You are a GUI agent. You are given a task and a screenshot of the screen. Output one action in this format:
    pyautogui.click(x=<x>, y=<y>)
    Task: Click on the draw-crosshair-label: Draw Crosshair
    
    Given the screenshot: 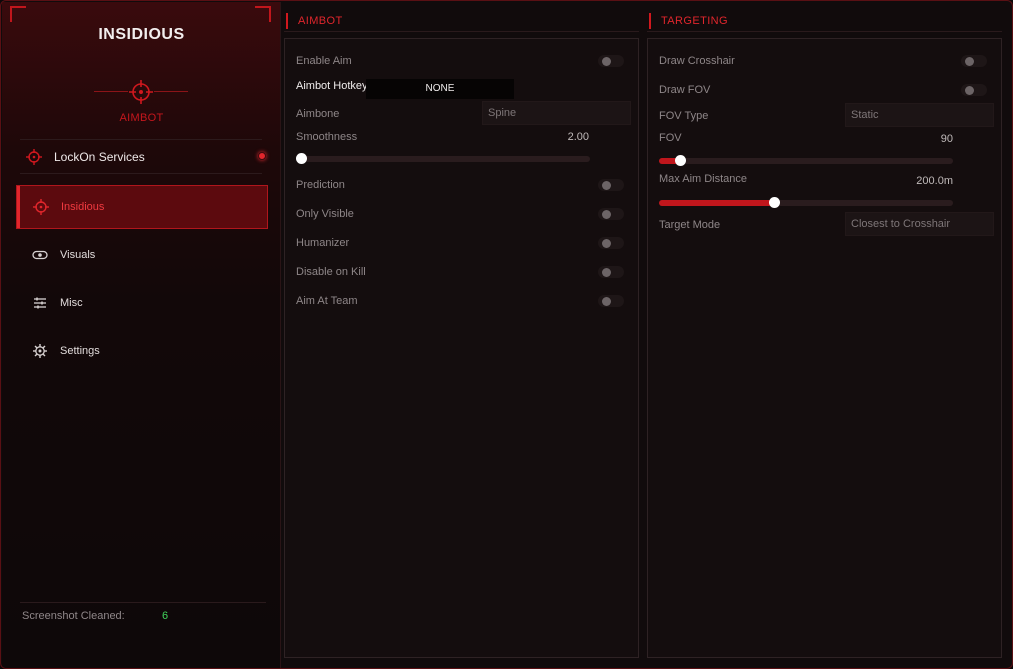 What is the action you would take?
    pyautogui.click(x=697, y=61)
    